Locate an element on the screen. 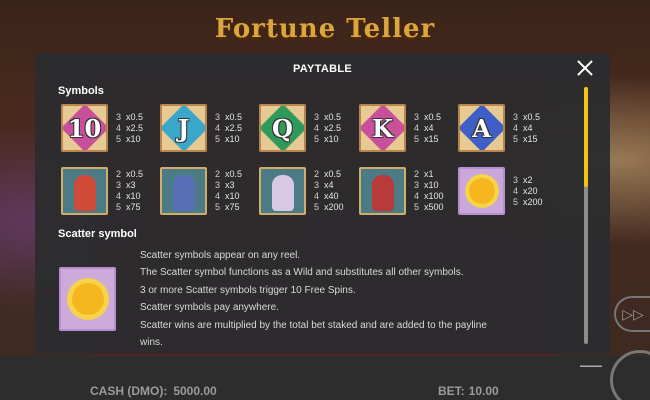  payout-multiplier: x15 is located at coordinates (431, 138).